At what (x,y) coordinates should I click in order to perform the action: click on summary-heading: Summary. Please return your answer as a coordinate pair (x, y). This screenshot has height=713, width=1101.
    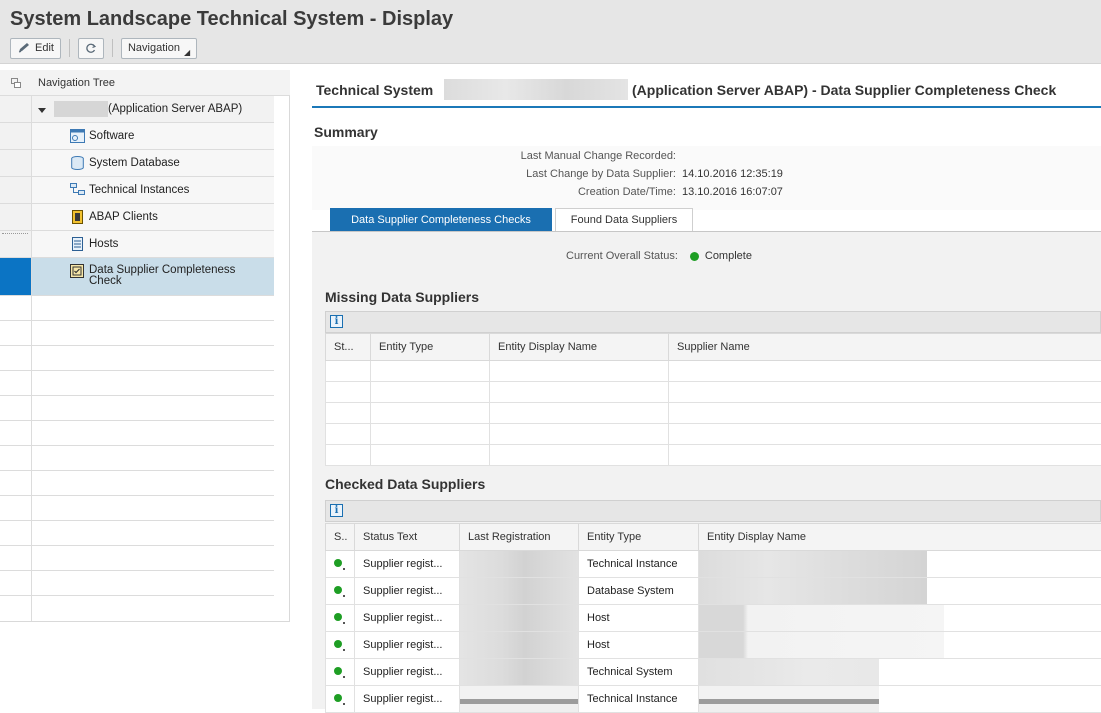
    Looking at the image, I should click on (346, 132).